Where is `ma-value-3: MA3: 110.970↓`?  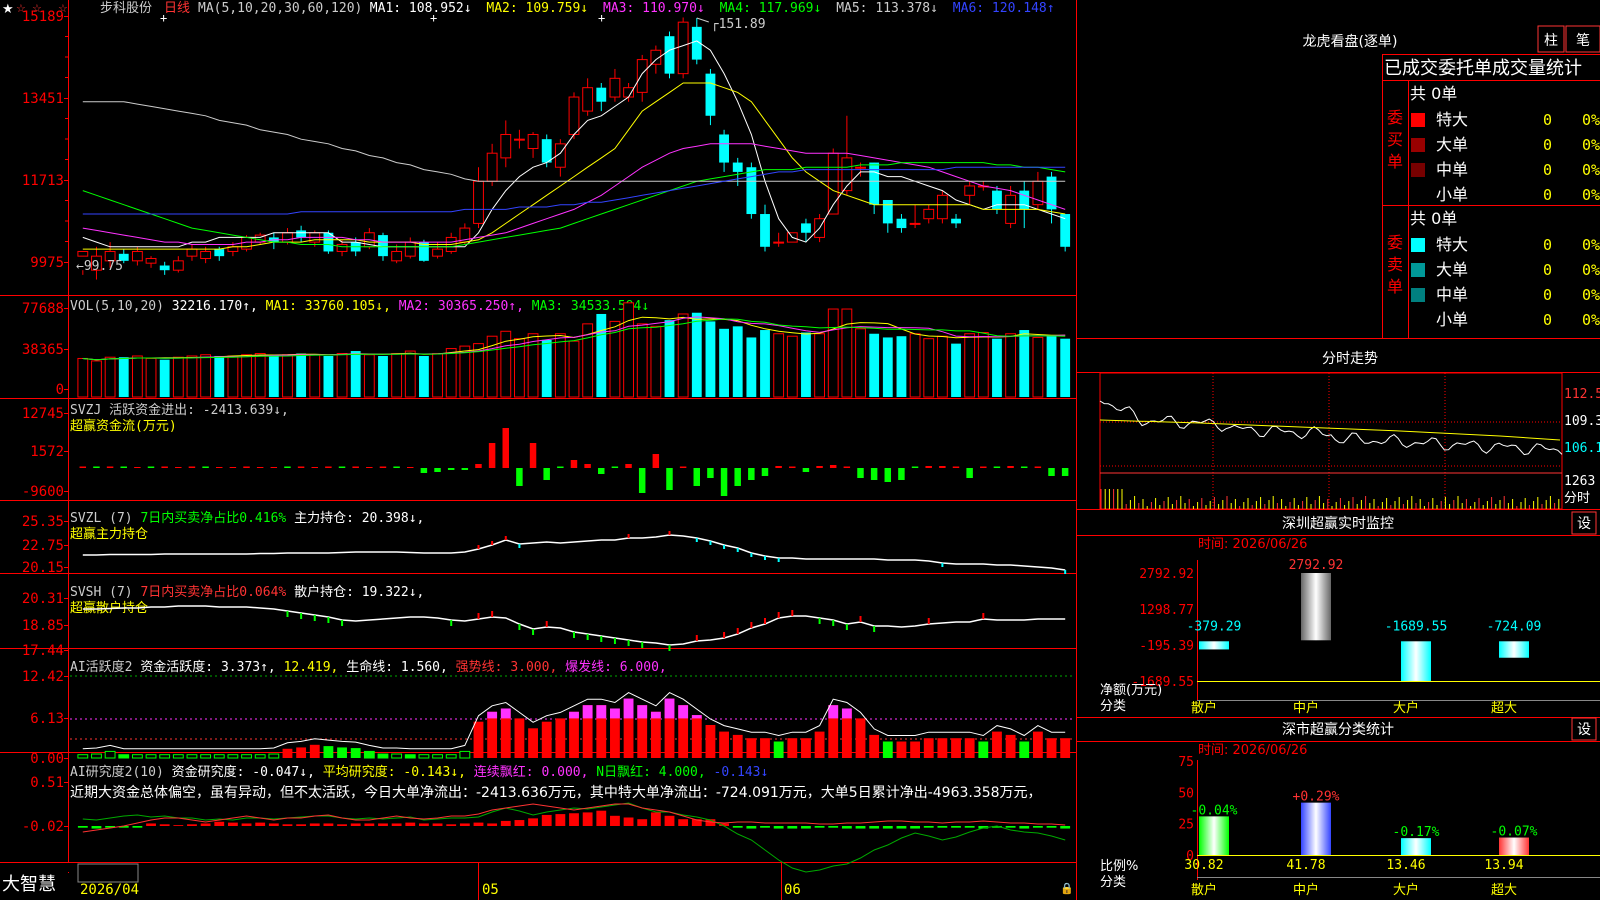 ma-value-3: MA3: 110.970↓ is located at coordinates (654, 8).